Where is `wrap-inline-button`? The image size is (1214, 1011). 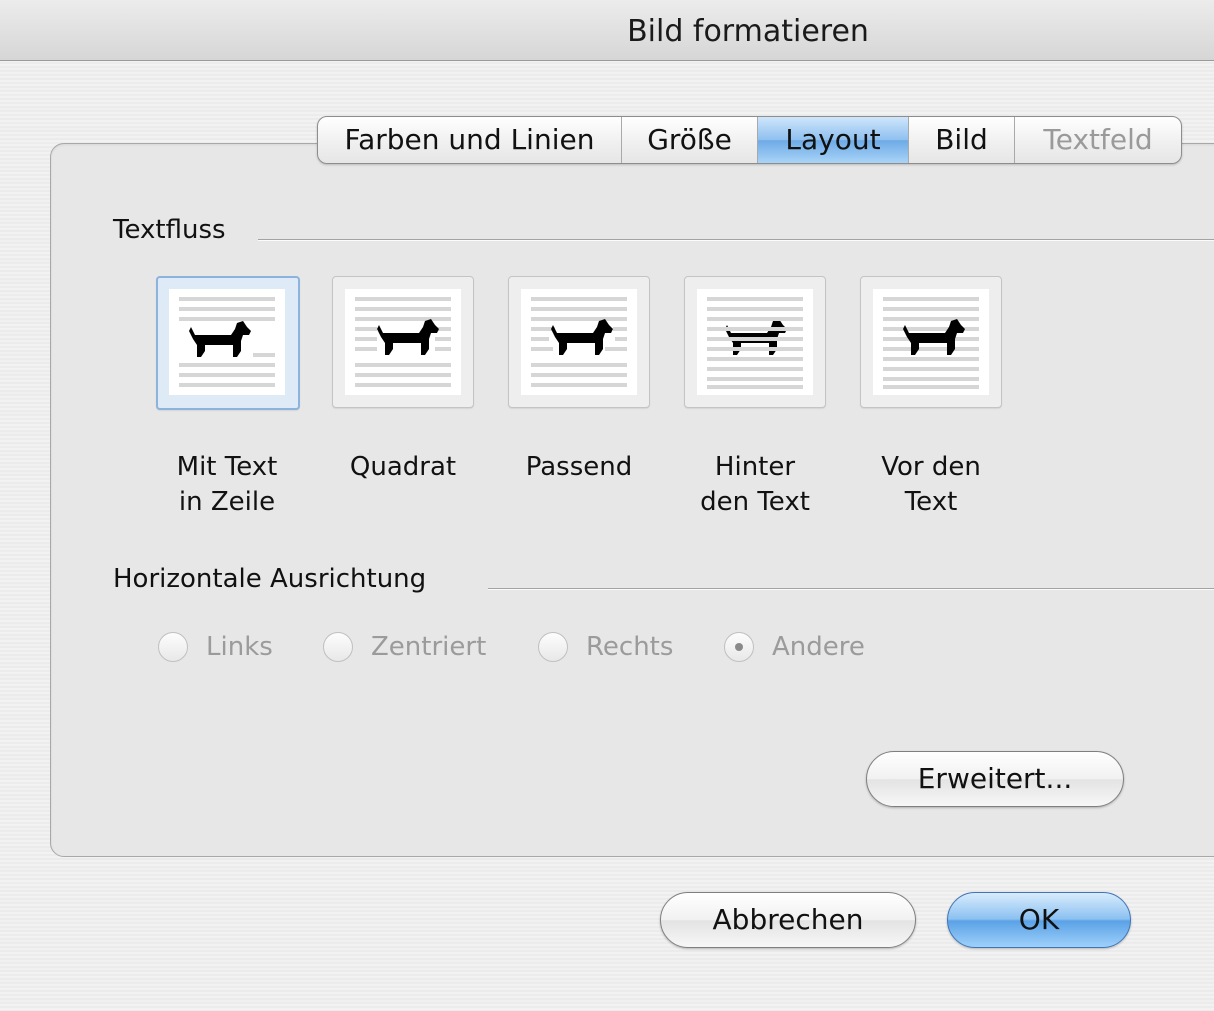
wrap-inline-button is located at coordinates (228, 343).